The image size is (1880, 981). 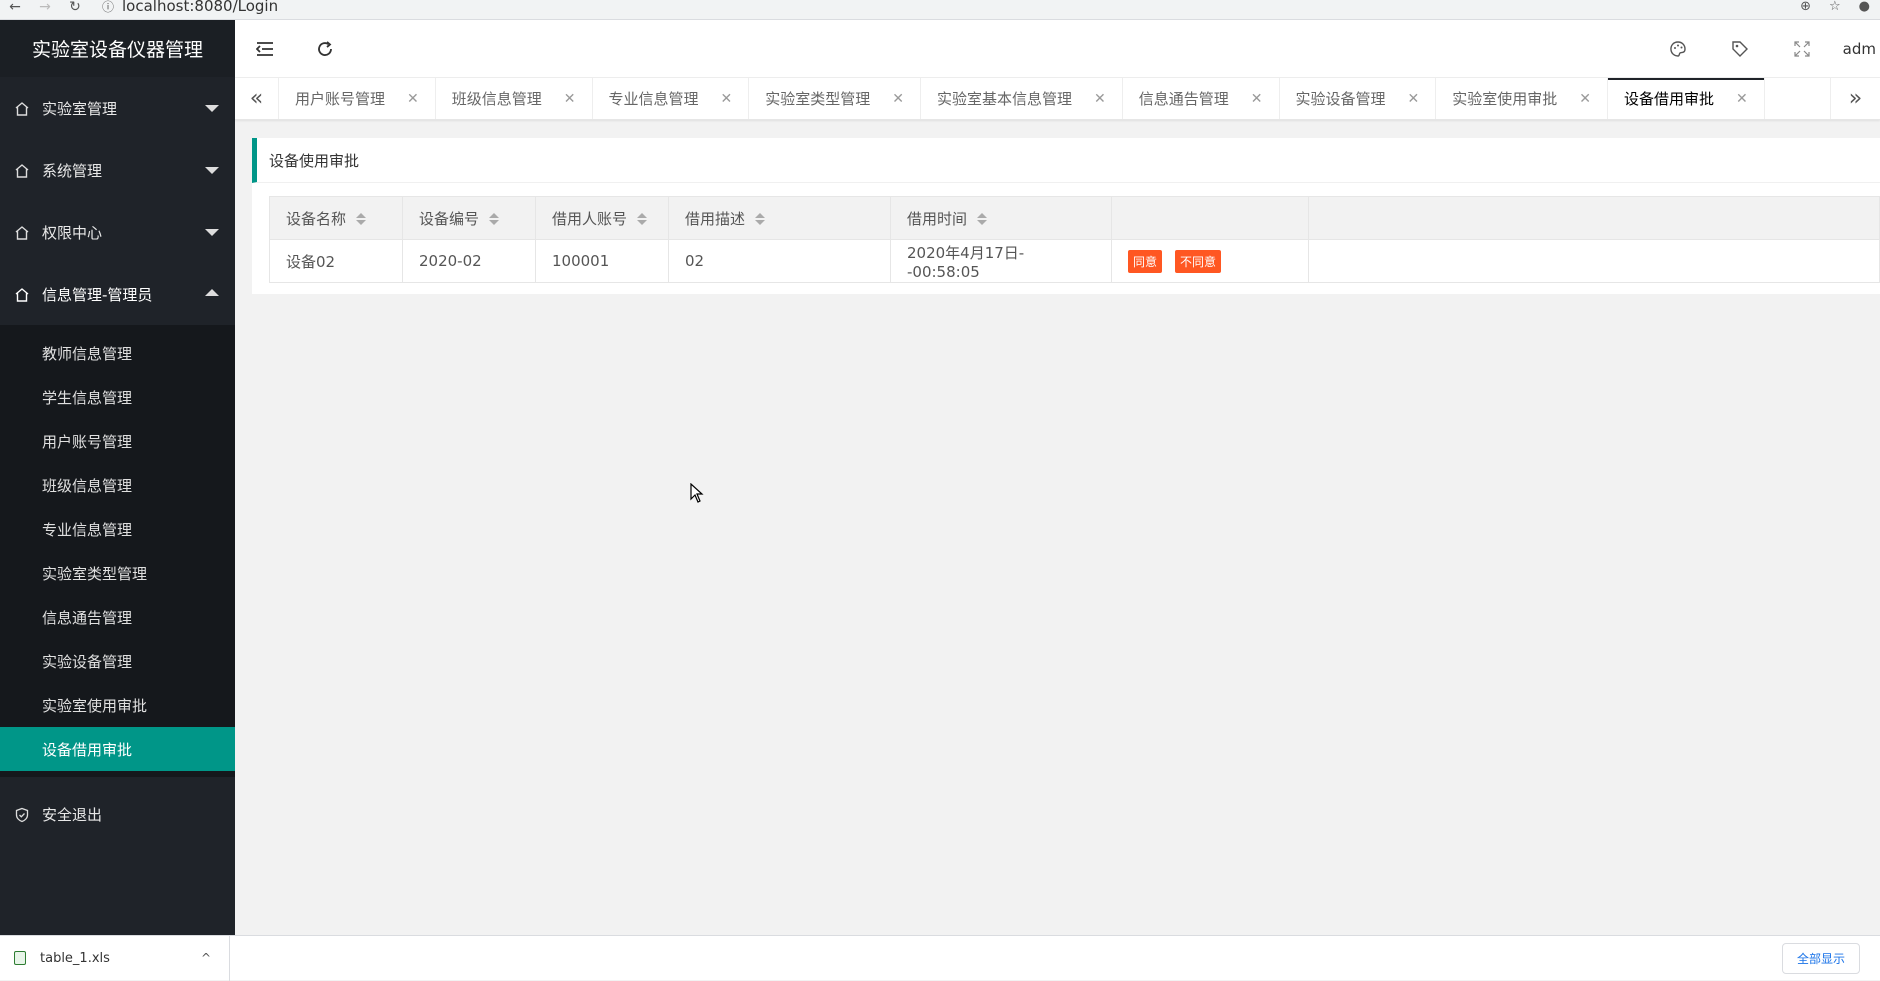 What do you see at coordinates (1678, 49) in the screenshot?
I see `theme-palette-icon` at bounding box center [1678, 49].